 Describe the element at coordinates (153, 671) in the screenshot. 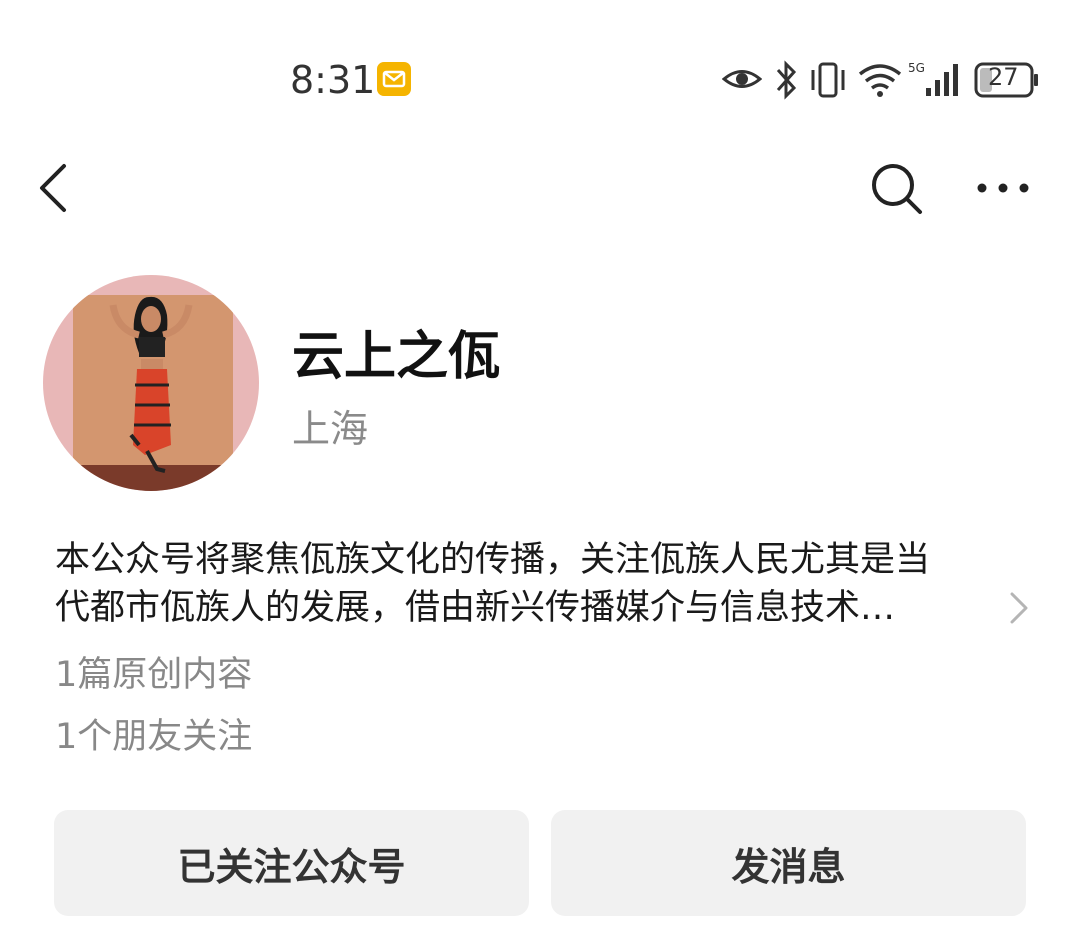

I see `original-content-count: 1篇原创内容` at that location.